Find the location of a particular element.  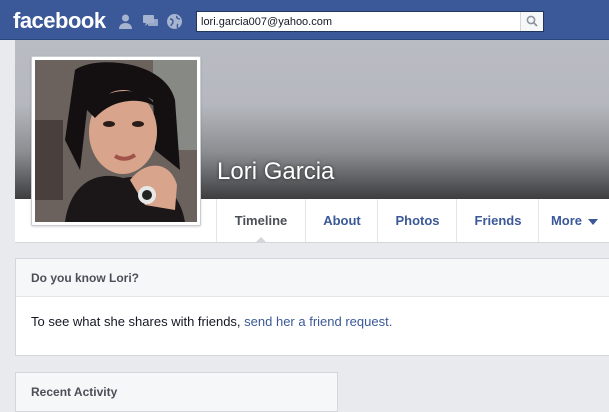

profile-name: Lori Garcia is located at coordinates (275, 172).